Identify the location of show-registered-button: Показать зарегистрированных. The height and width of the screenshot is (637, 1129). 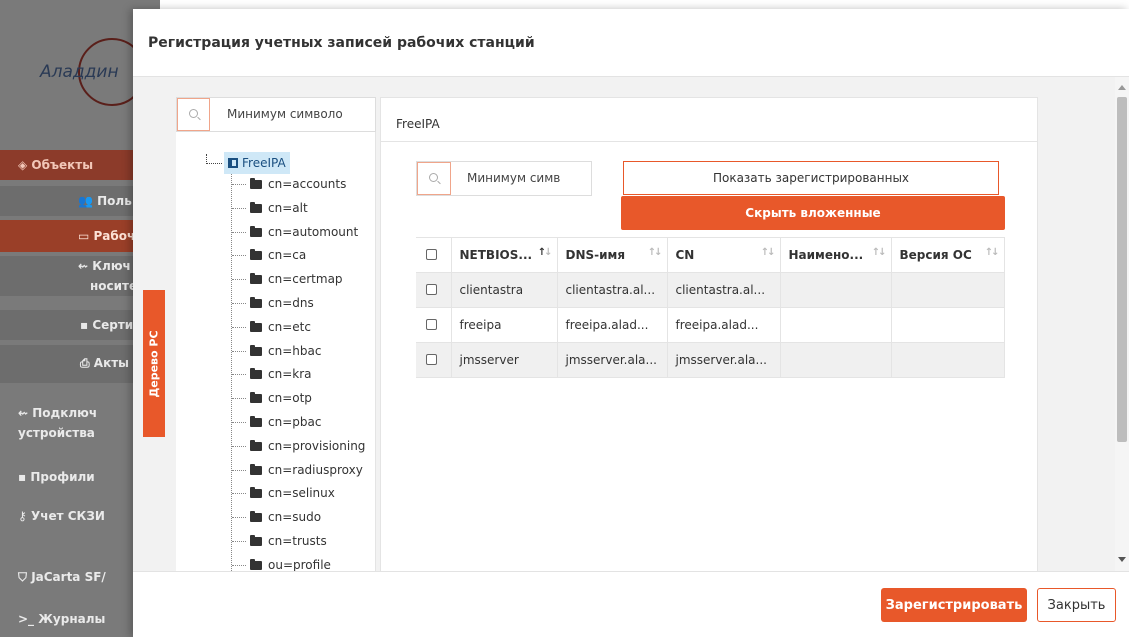
(811, 178).